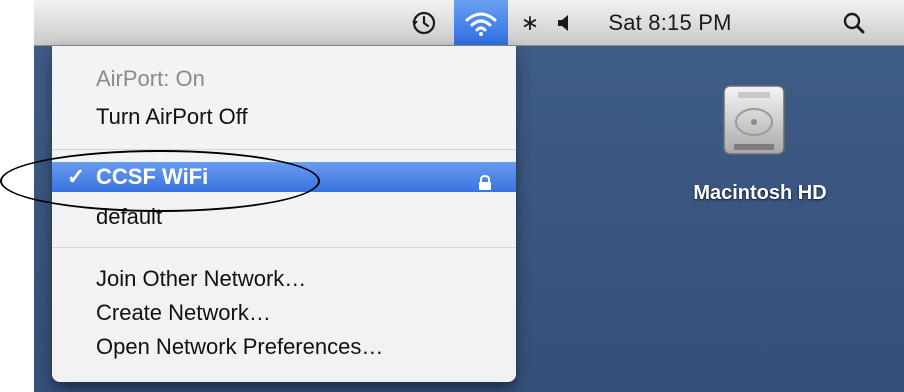  Describe the element at coordinates (152, 176) in the screenshot. I see `network-name: CCSF WiFi` at that location.